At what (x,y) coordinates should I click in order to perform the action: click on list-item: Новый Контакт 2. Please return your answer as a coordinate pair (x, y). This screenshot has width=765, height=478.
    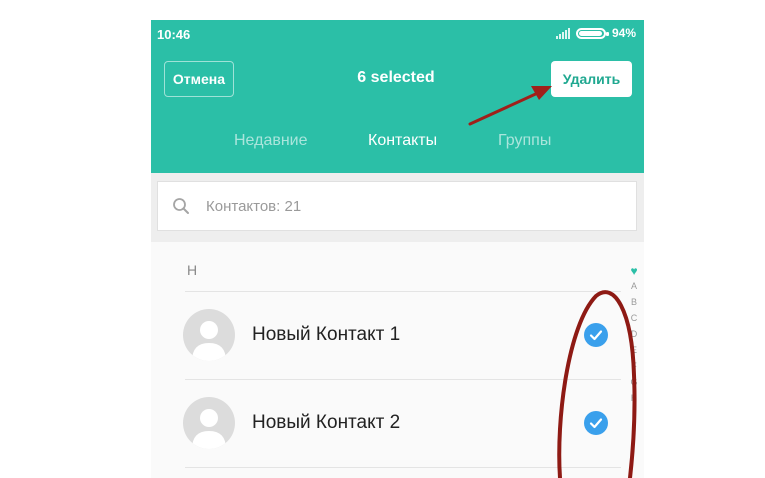
    Looking at the image, I should click on (397, 423).